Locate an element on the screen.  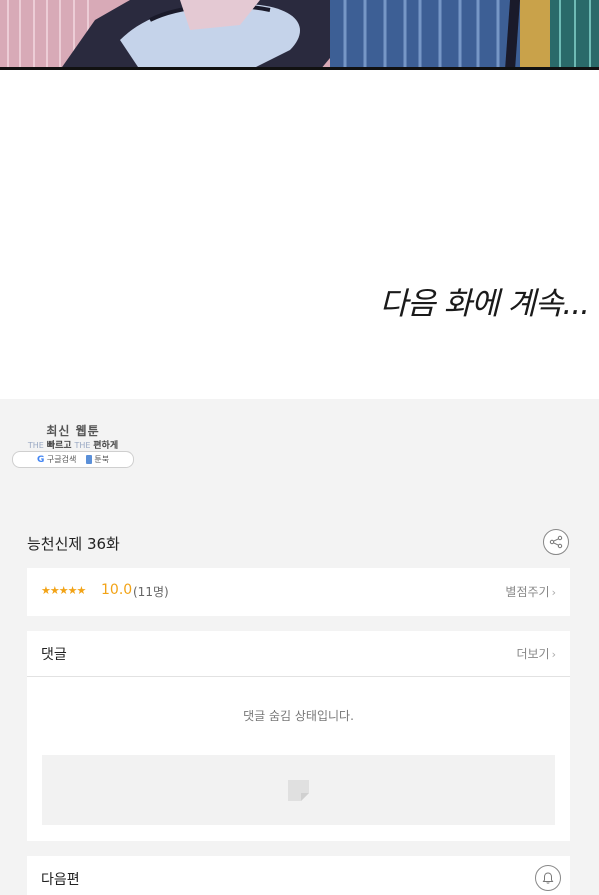
comment-ad-placeholder is located at coordinates (298, 790).